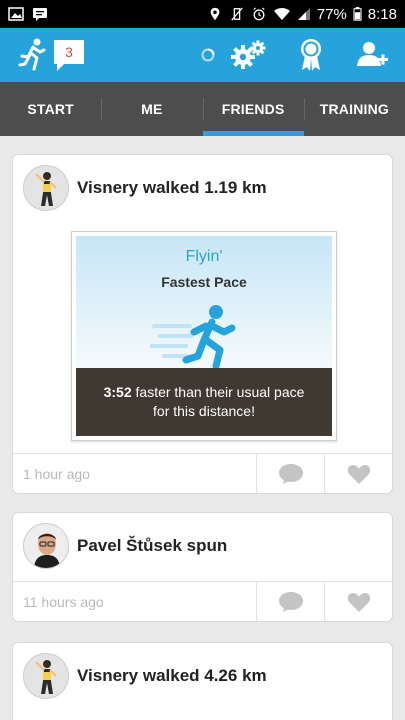 This screenshot has height=720, width=405. I want to click on pace-difference: 3:52, so click(117, 392).